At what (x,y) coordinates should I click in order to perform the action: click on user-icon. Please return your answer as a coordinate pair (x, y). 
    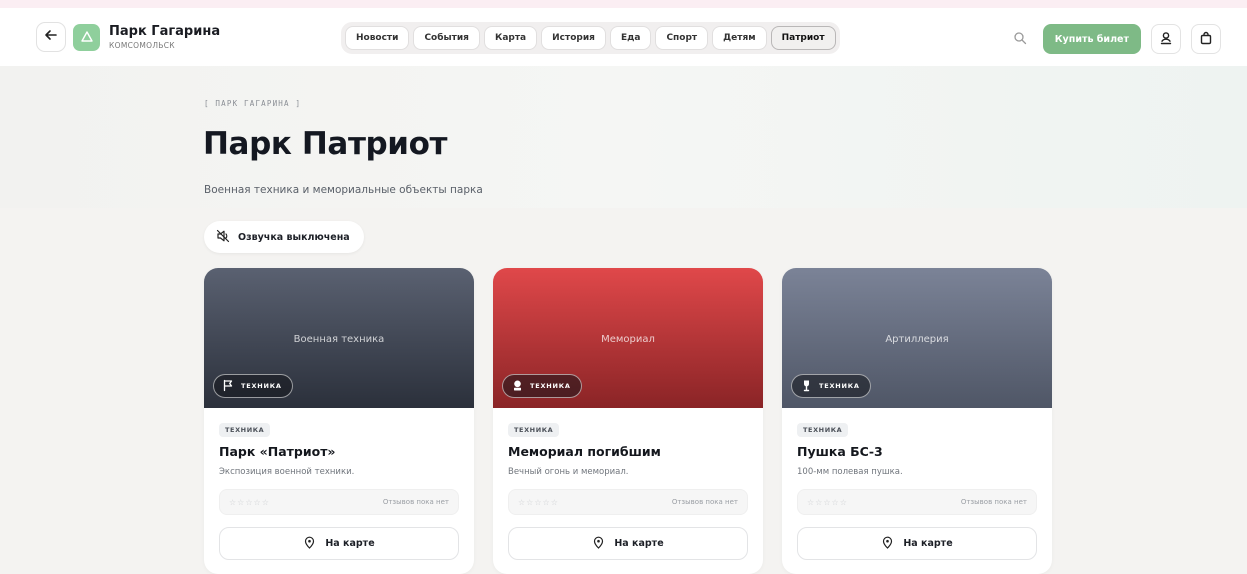
    Looking at the image, I should click on (1166, 39).